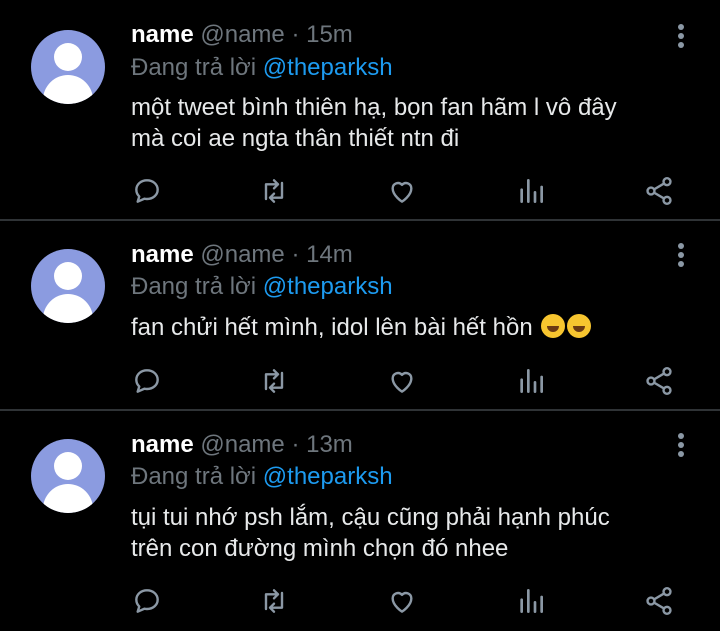 This screenshot has width=720, height=631. I want to click on tweet-text-container: fan chửi hết mình, idol lên bài hết hồn, so click(411, 327).